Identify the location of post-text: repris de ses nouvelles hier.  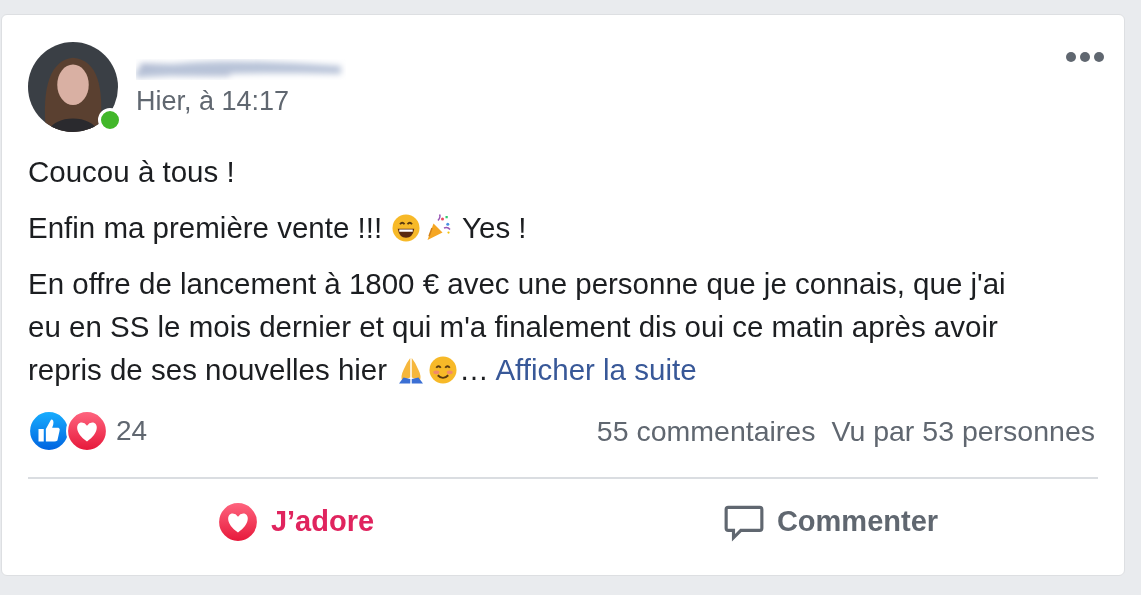
(208, 369).